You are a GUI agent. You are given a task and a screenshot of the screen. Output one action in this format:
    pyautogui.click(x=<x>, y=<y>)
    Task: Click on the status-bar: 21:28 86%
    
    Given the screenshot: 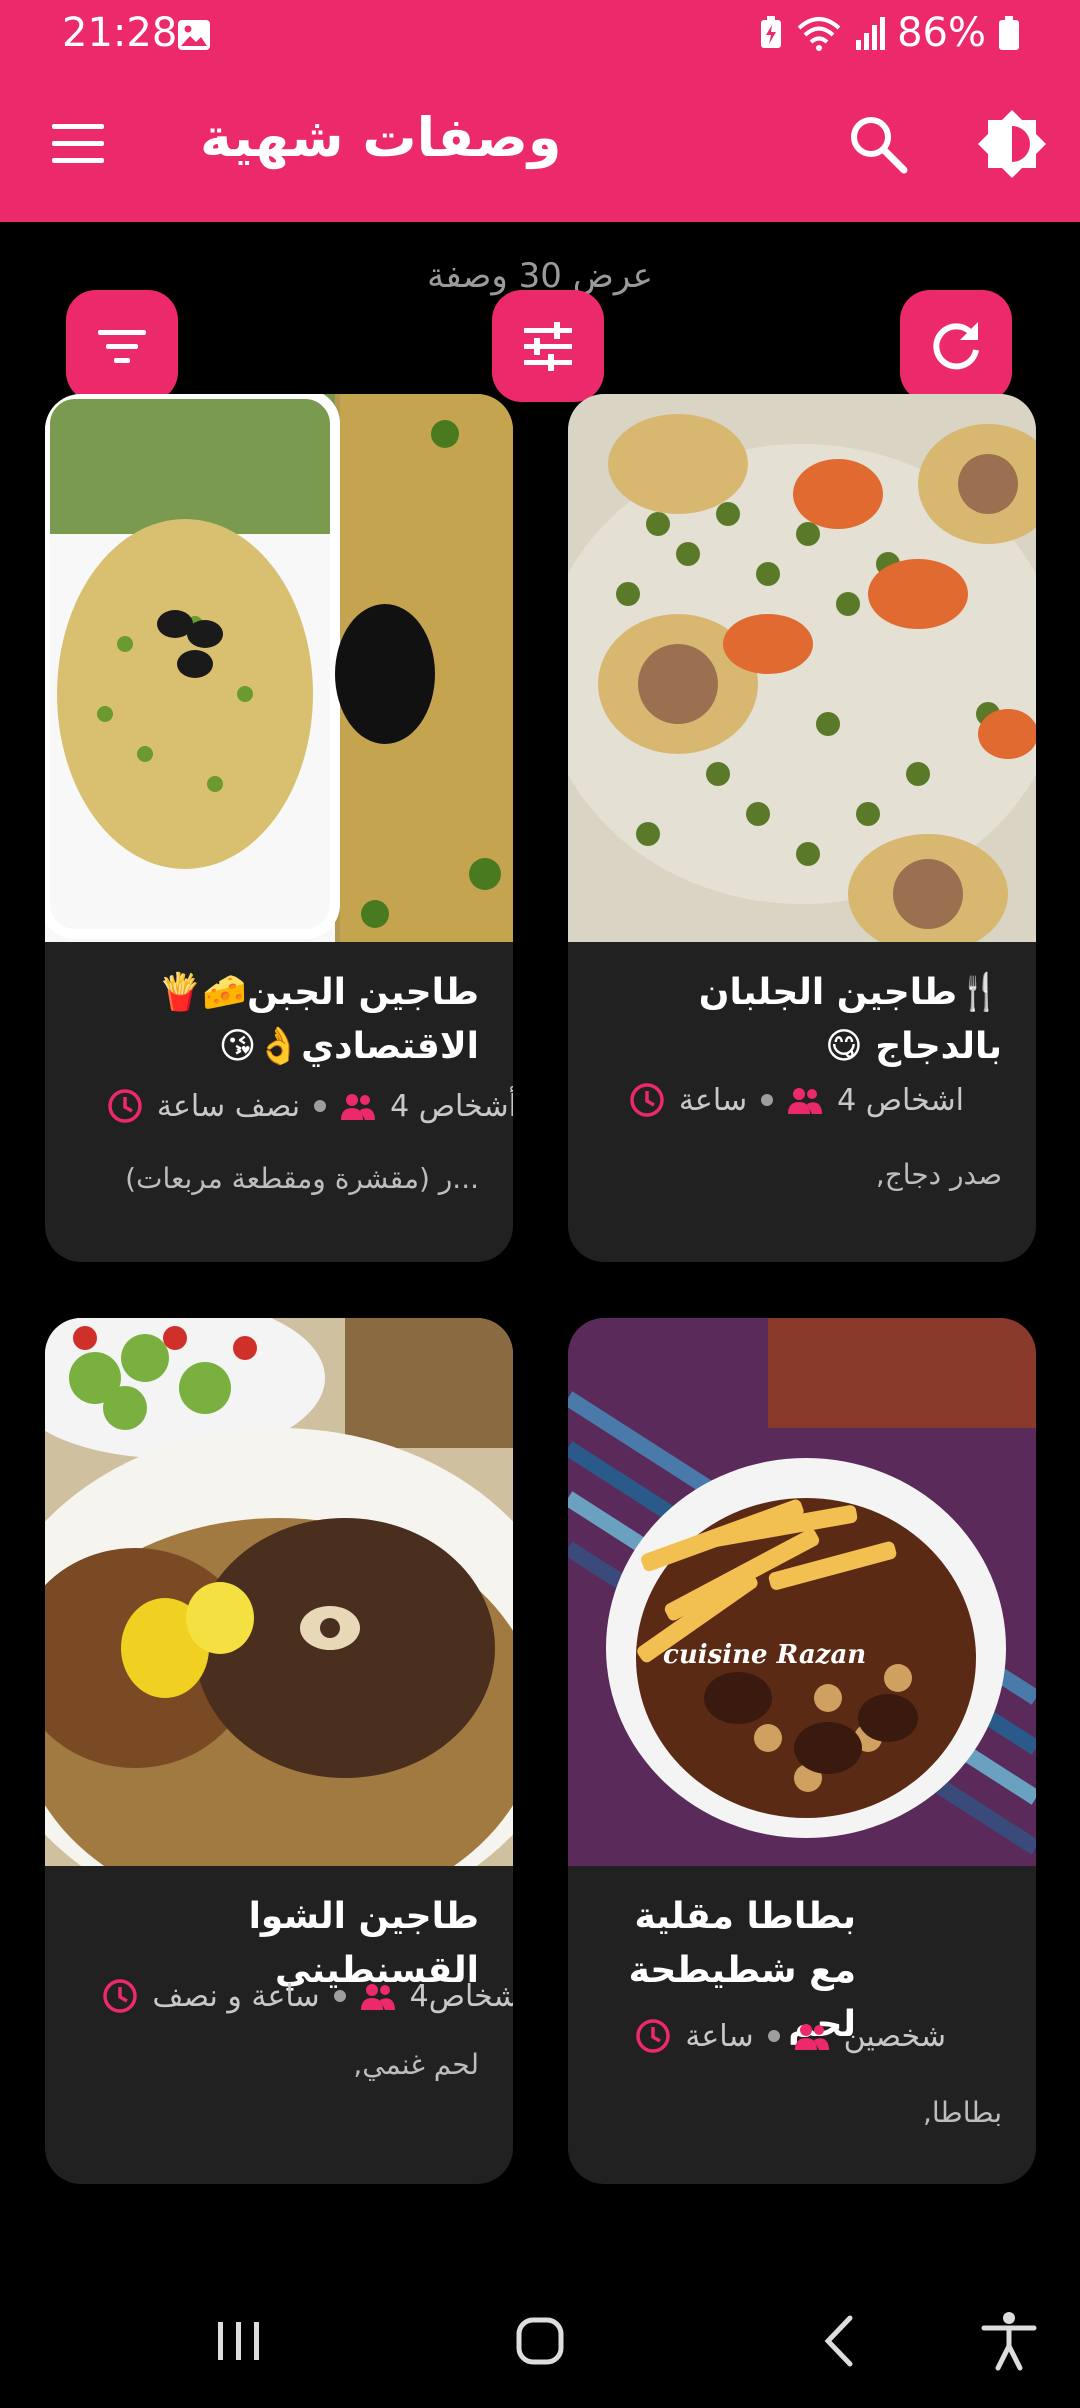 What is the action you would take?
    pyautogui.click(x=540, y=36)
    